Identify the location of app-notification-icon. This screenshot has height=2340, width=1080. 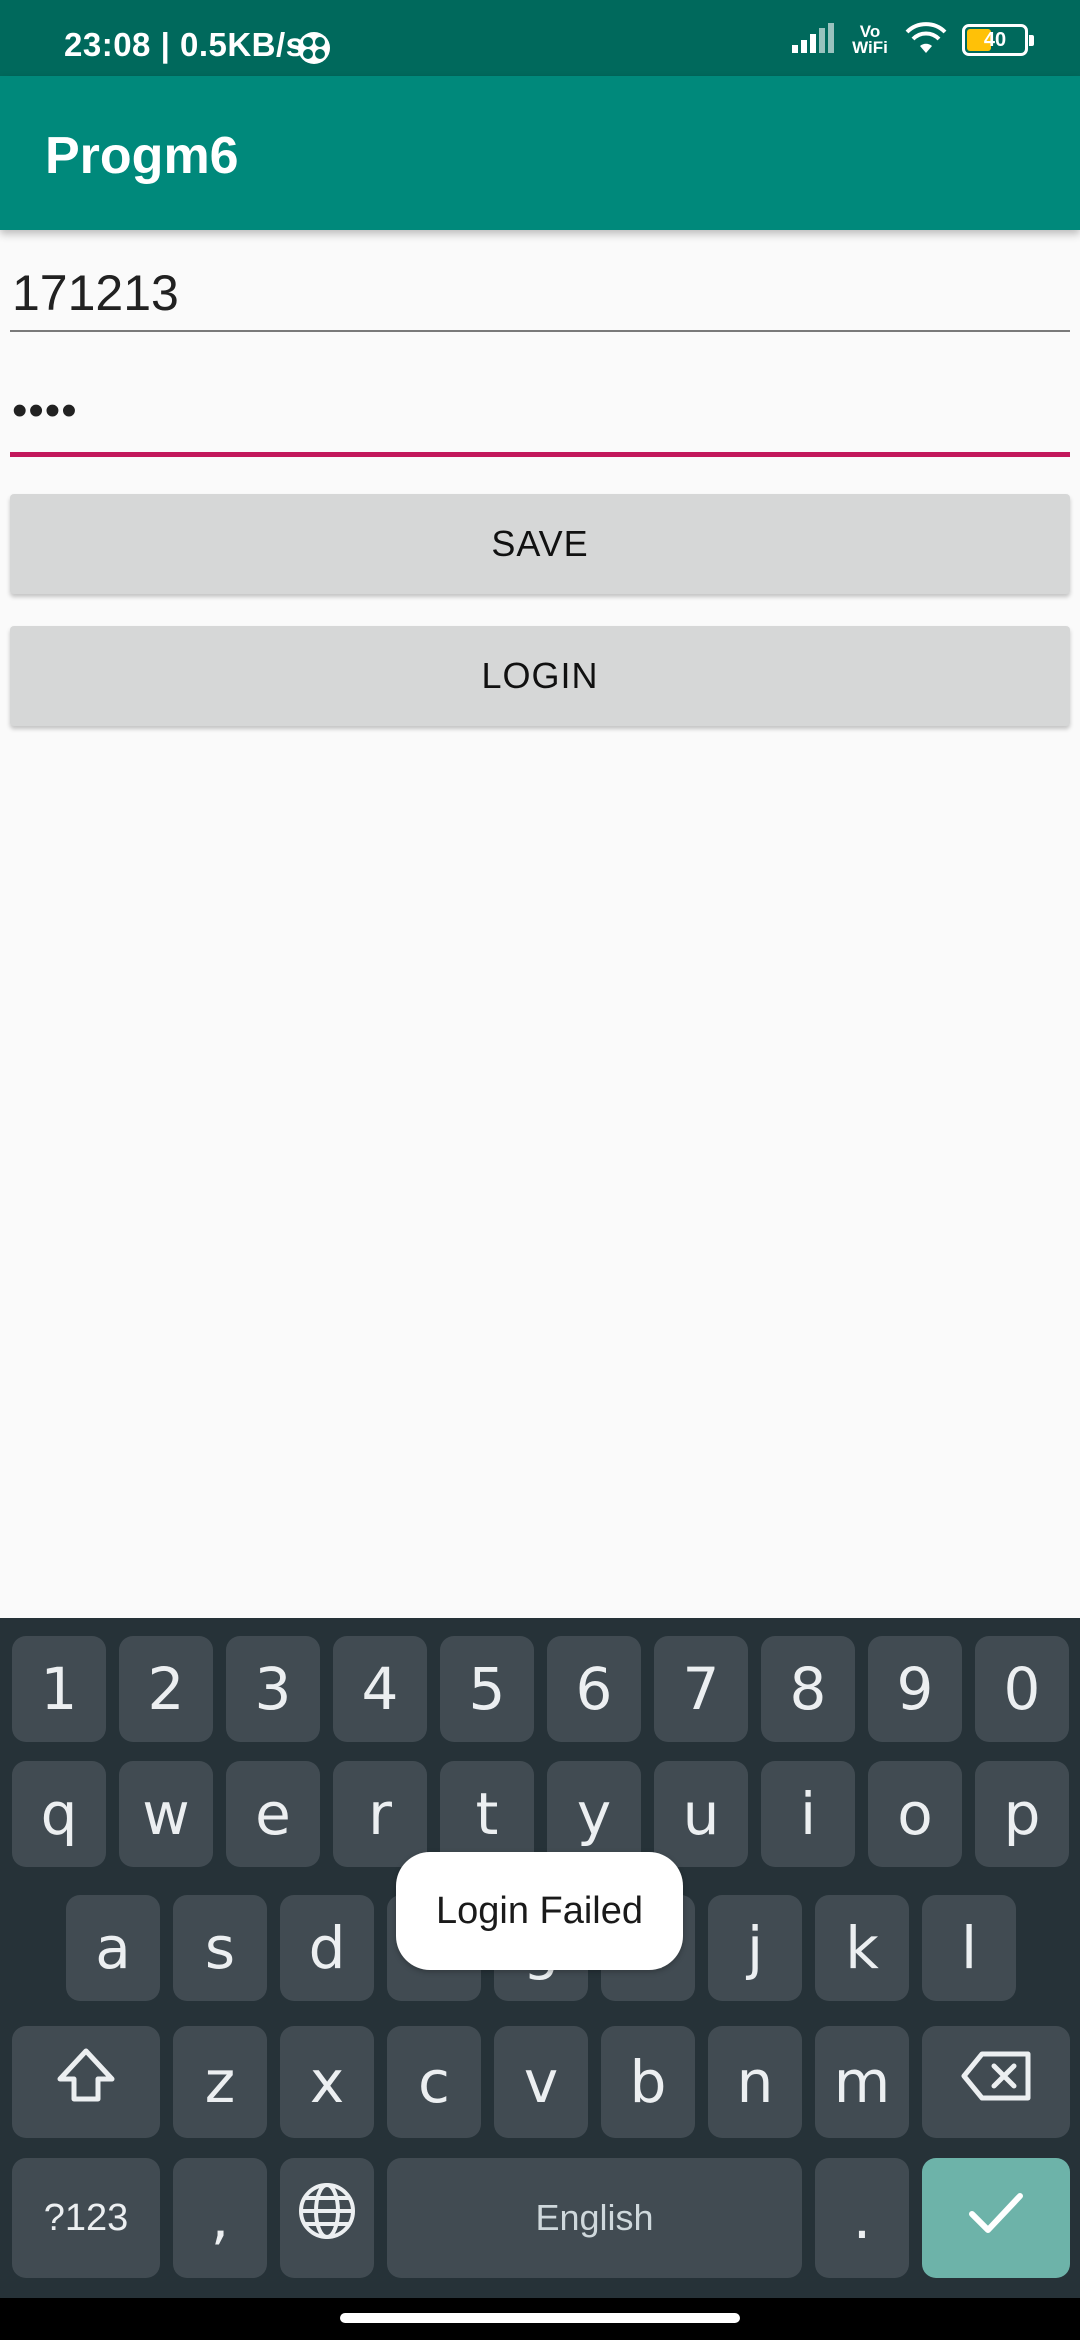
(314, 48).